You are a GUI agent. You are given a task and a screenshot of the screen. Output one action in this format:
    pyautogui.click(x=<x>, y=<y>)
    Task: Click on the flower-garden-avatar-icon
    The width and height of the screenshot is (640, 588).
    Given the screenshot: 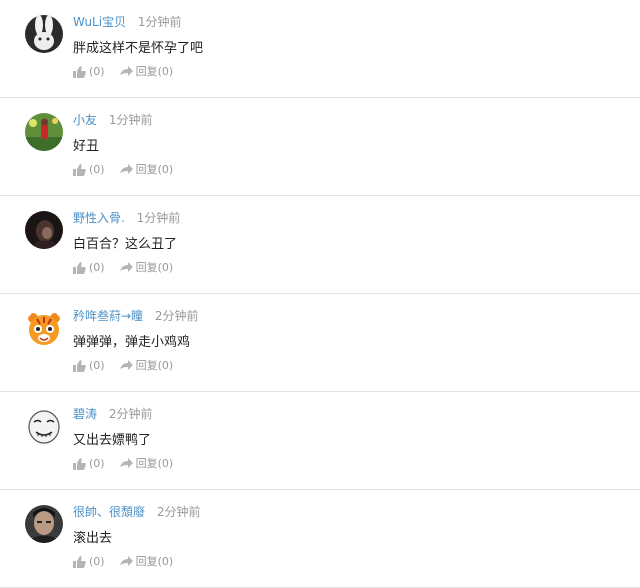 What is the action you would take?
    pyautogui.click(x=44, y=132)
    